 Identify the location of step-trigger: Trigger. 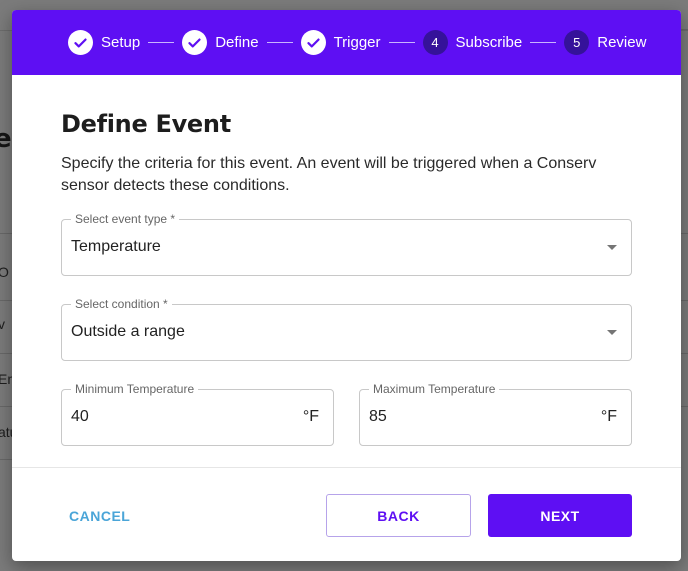
(340, 42).